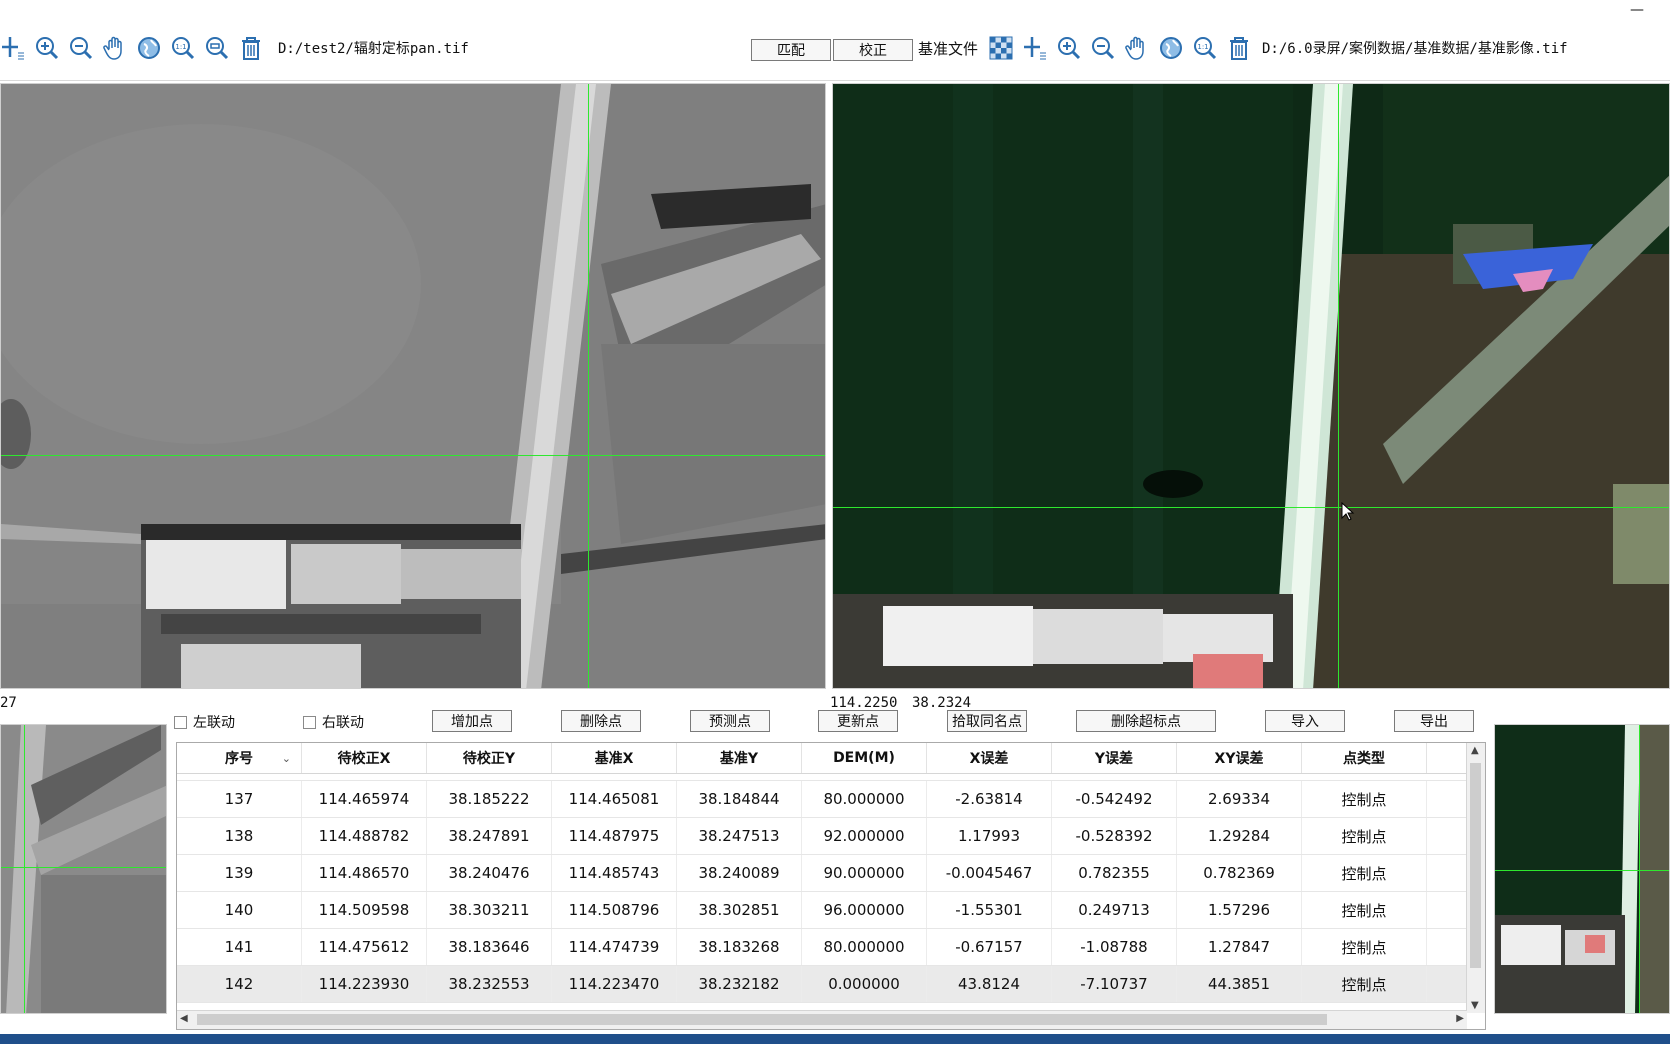 This screenshot has width=1670, height=1044. Describe the element at coordinates (948, 48) in the screenshot. I see `base-file-label: 基准文件` at that location.